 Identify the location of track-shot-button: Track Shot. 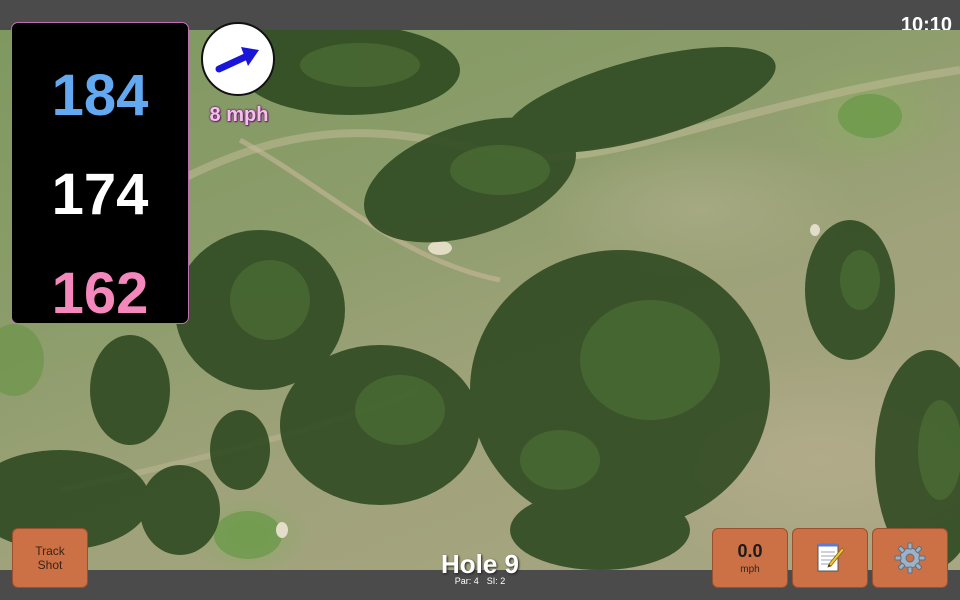
(50, 558).